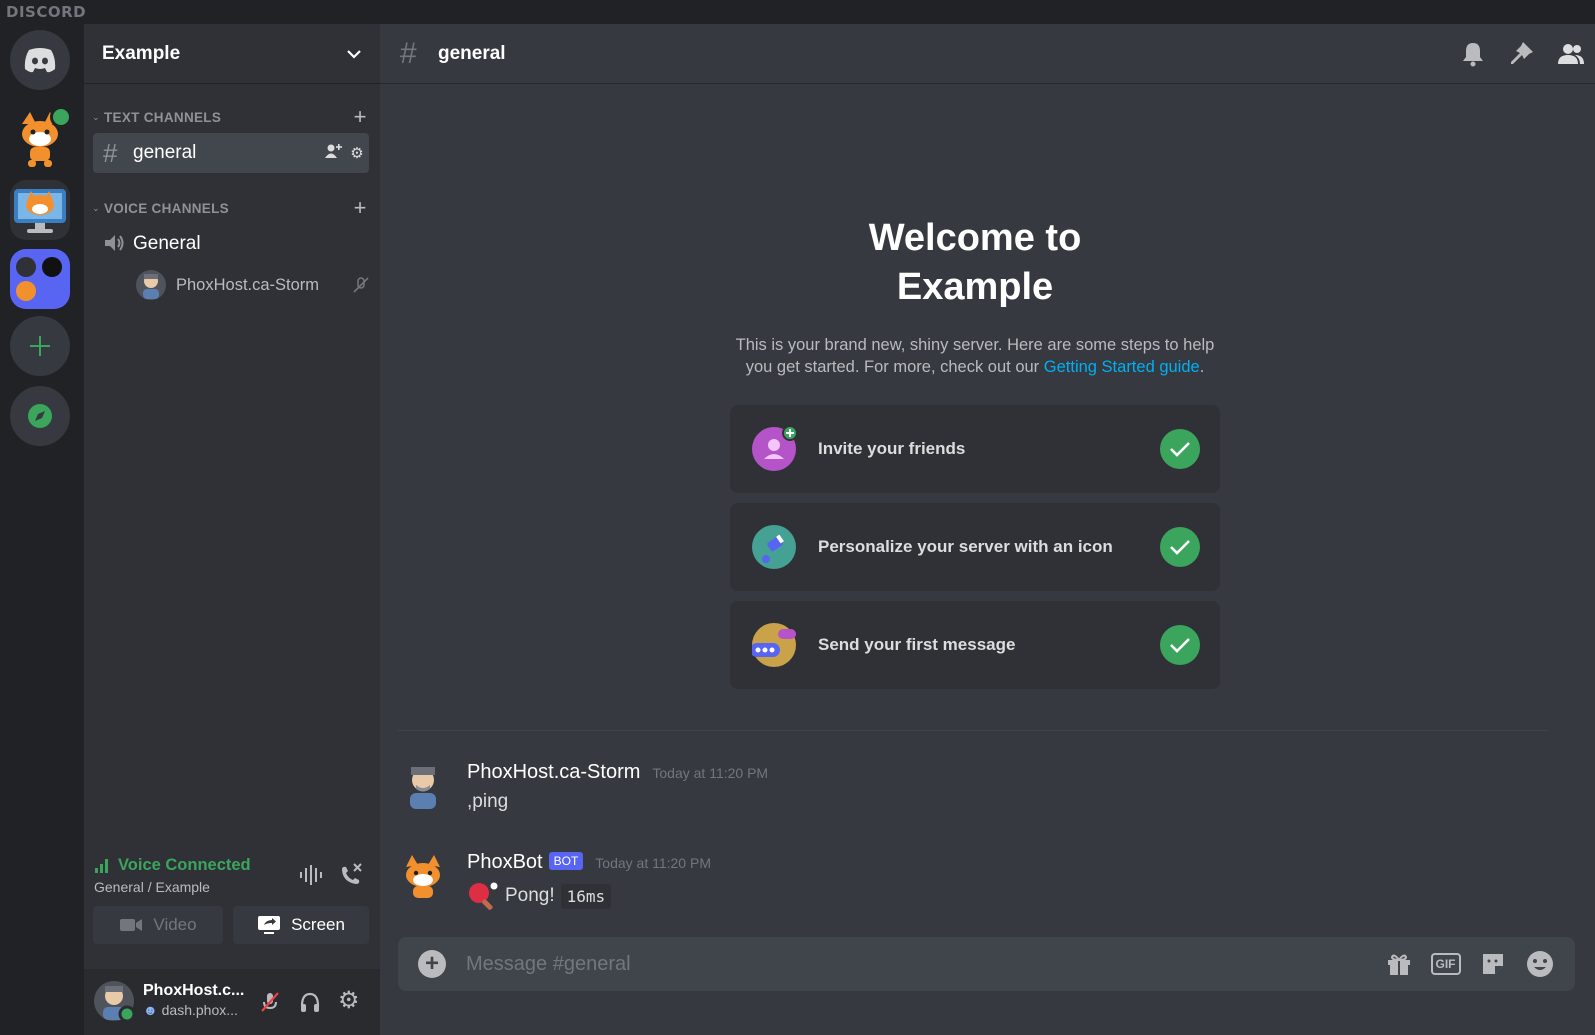  I want to click on video-label: Video, so click(175, 924).